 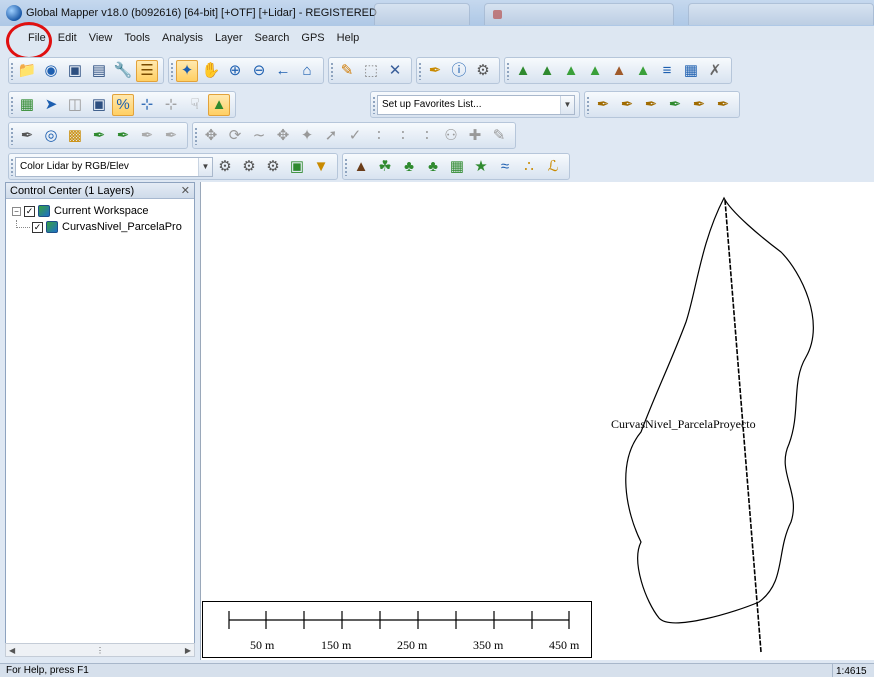 What do you see at coordinates (171, 136) in the screenshot?
I see `poly-disabled-icon: ✒` at bounding box center [171, 136].